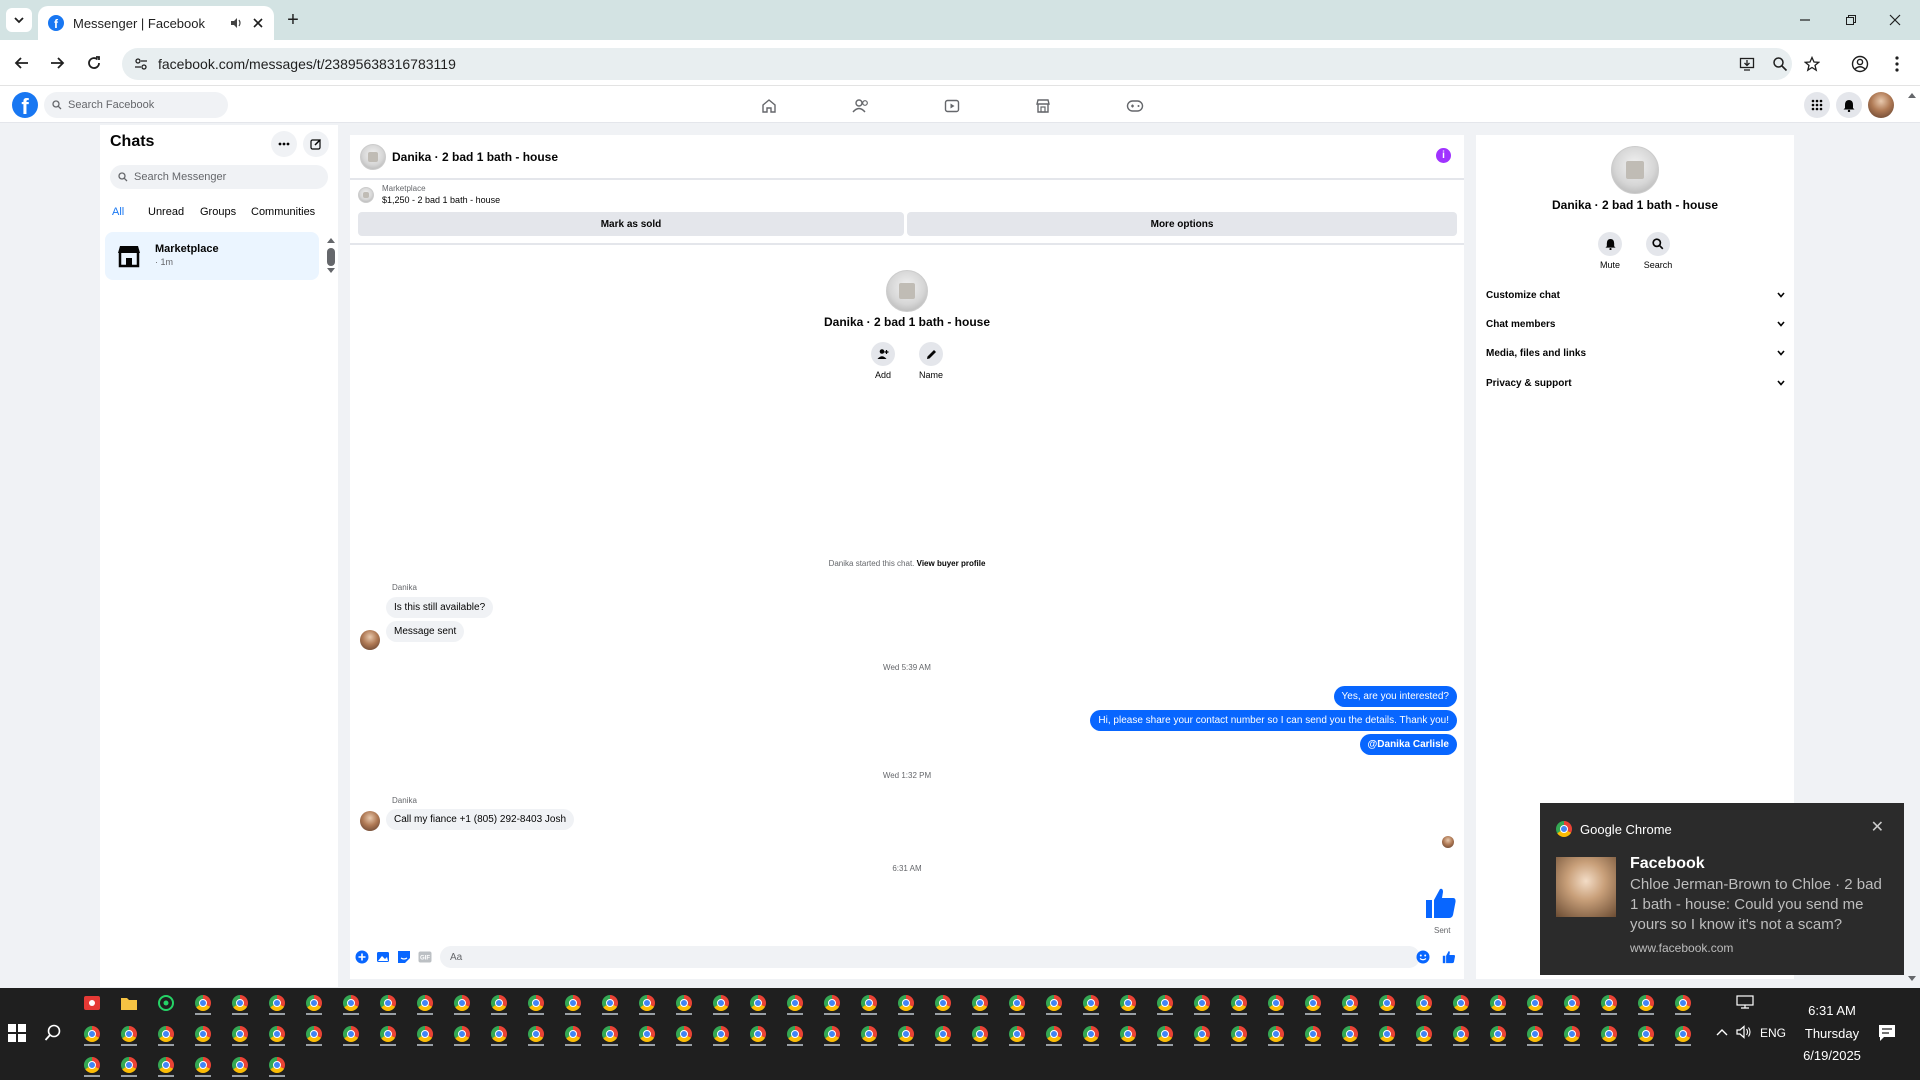 The image size is (1920, 1080). I want to click on taskbar-search-button, so click(53, 1033).